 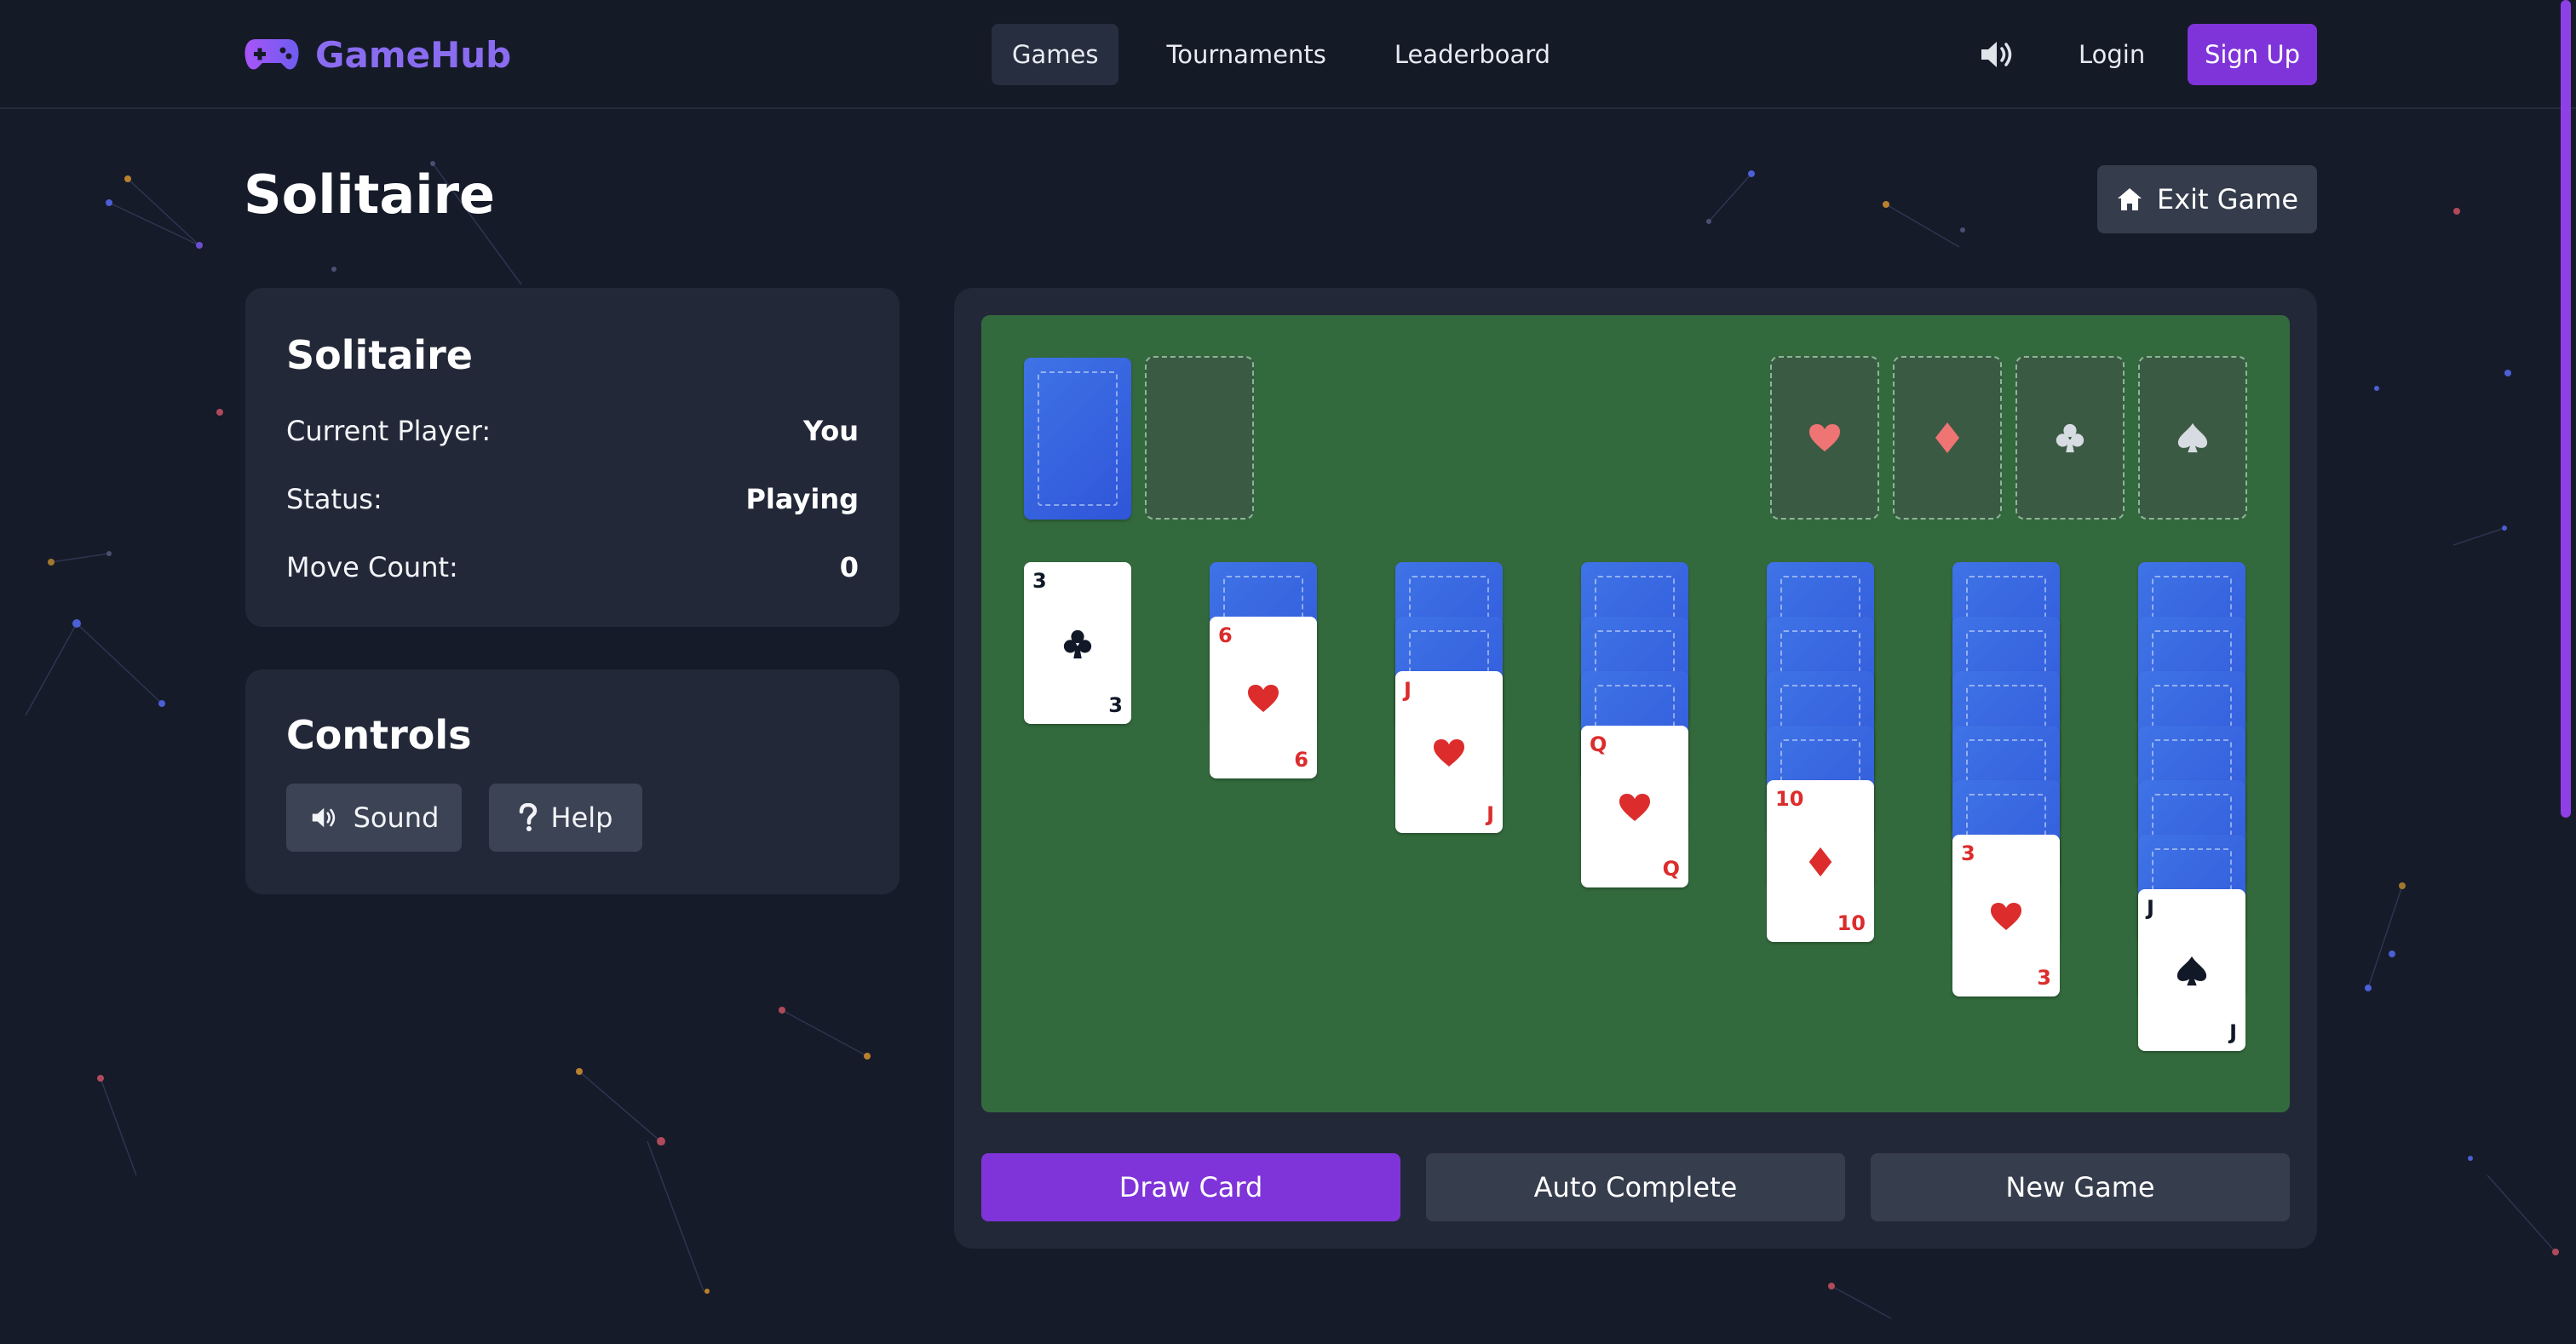 I want to click on current-player-value: You, so click(x=831, y=431).